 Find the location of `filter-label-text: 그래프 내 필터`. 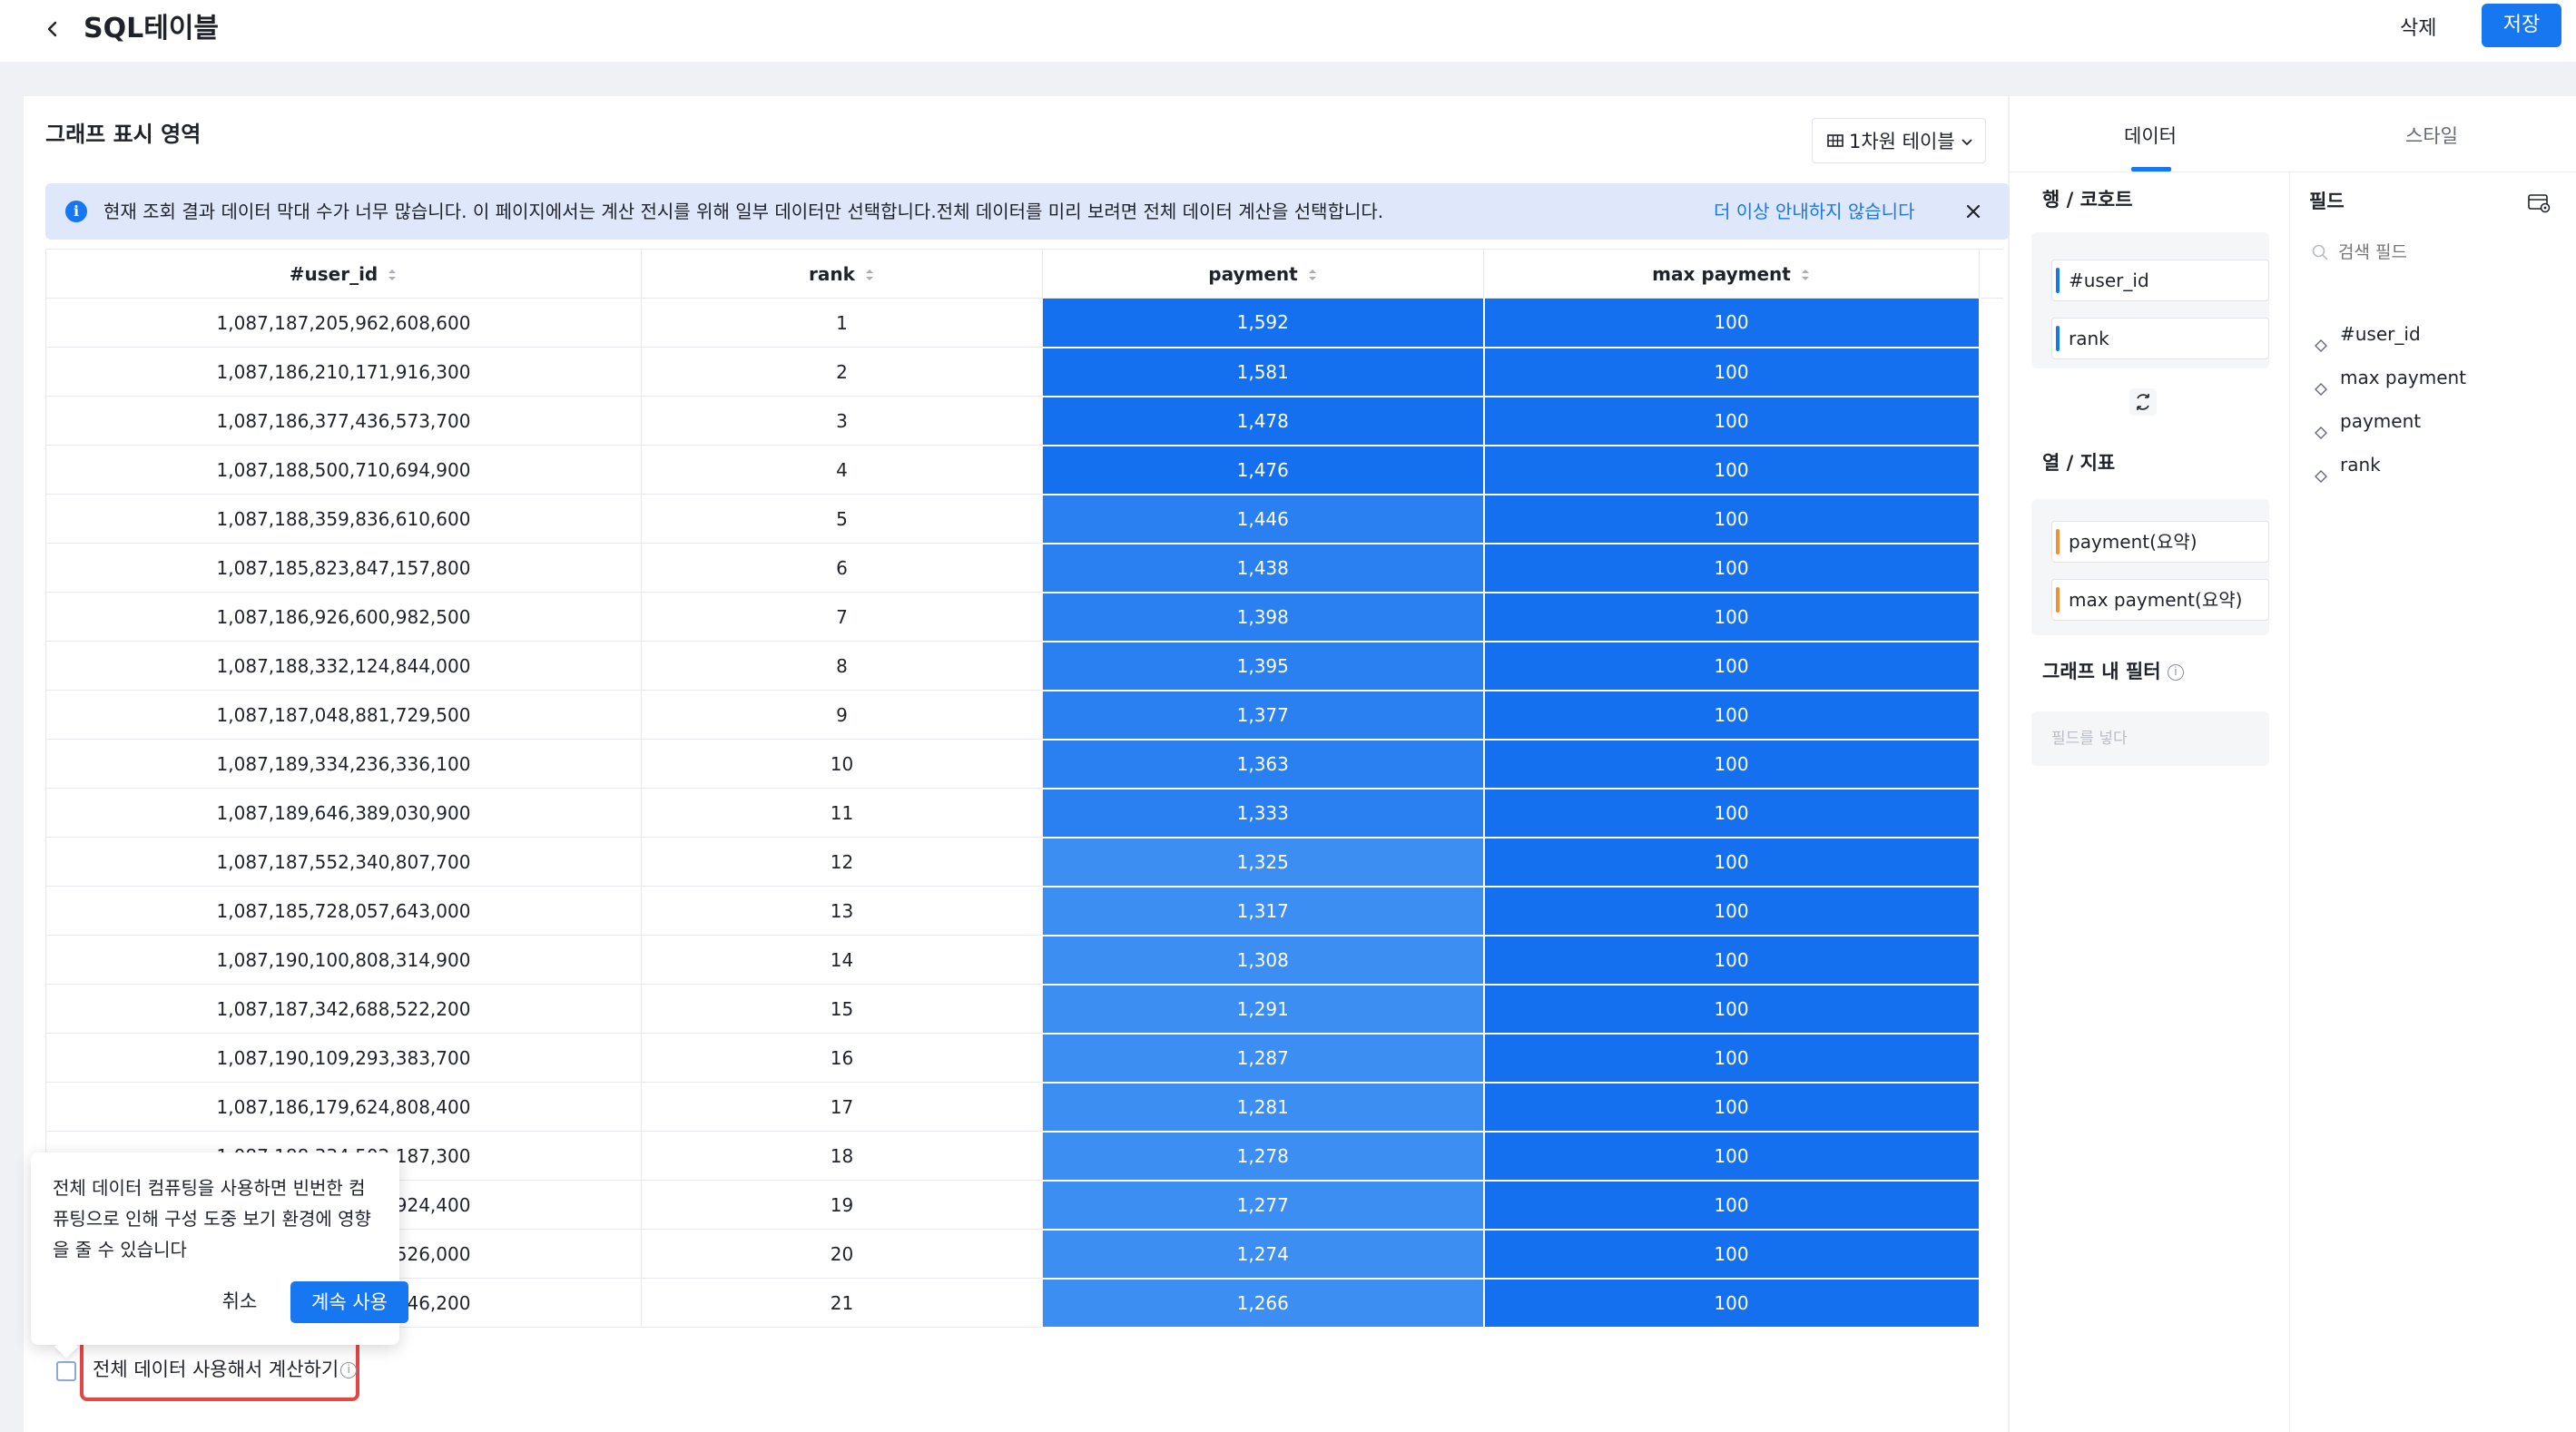

filter-label-text: 그래프 내 필터 is located at coordinates (2101, 671).